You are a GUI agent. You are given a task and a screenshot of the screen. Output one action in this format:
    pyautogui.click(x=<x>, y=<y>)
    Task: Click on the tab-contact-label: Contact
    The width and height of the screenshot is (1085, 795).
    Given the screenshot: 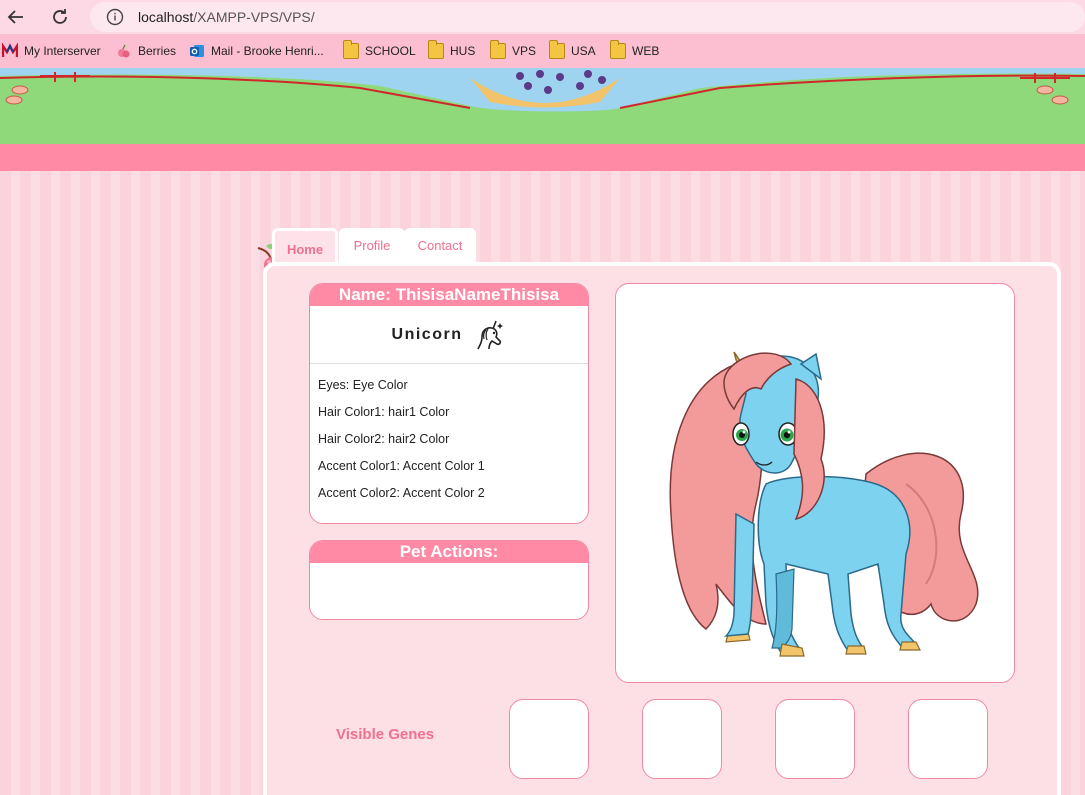 What is the action you would take?
    pyautogui.click(x=440, y=245)
    